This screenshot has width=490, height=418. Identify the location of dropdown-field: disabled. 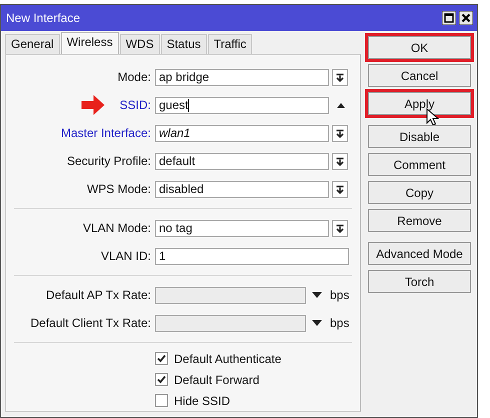
(242, 189).